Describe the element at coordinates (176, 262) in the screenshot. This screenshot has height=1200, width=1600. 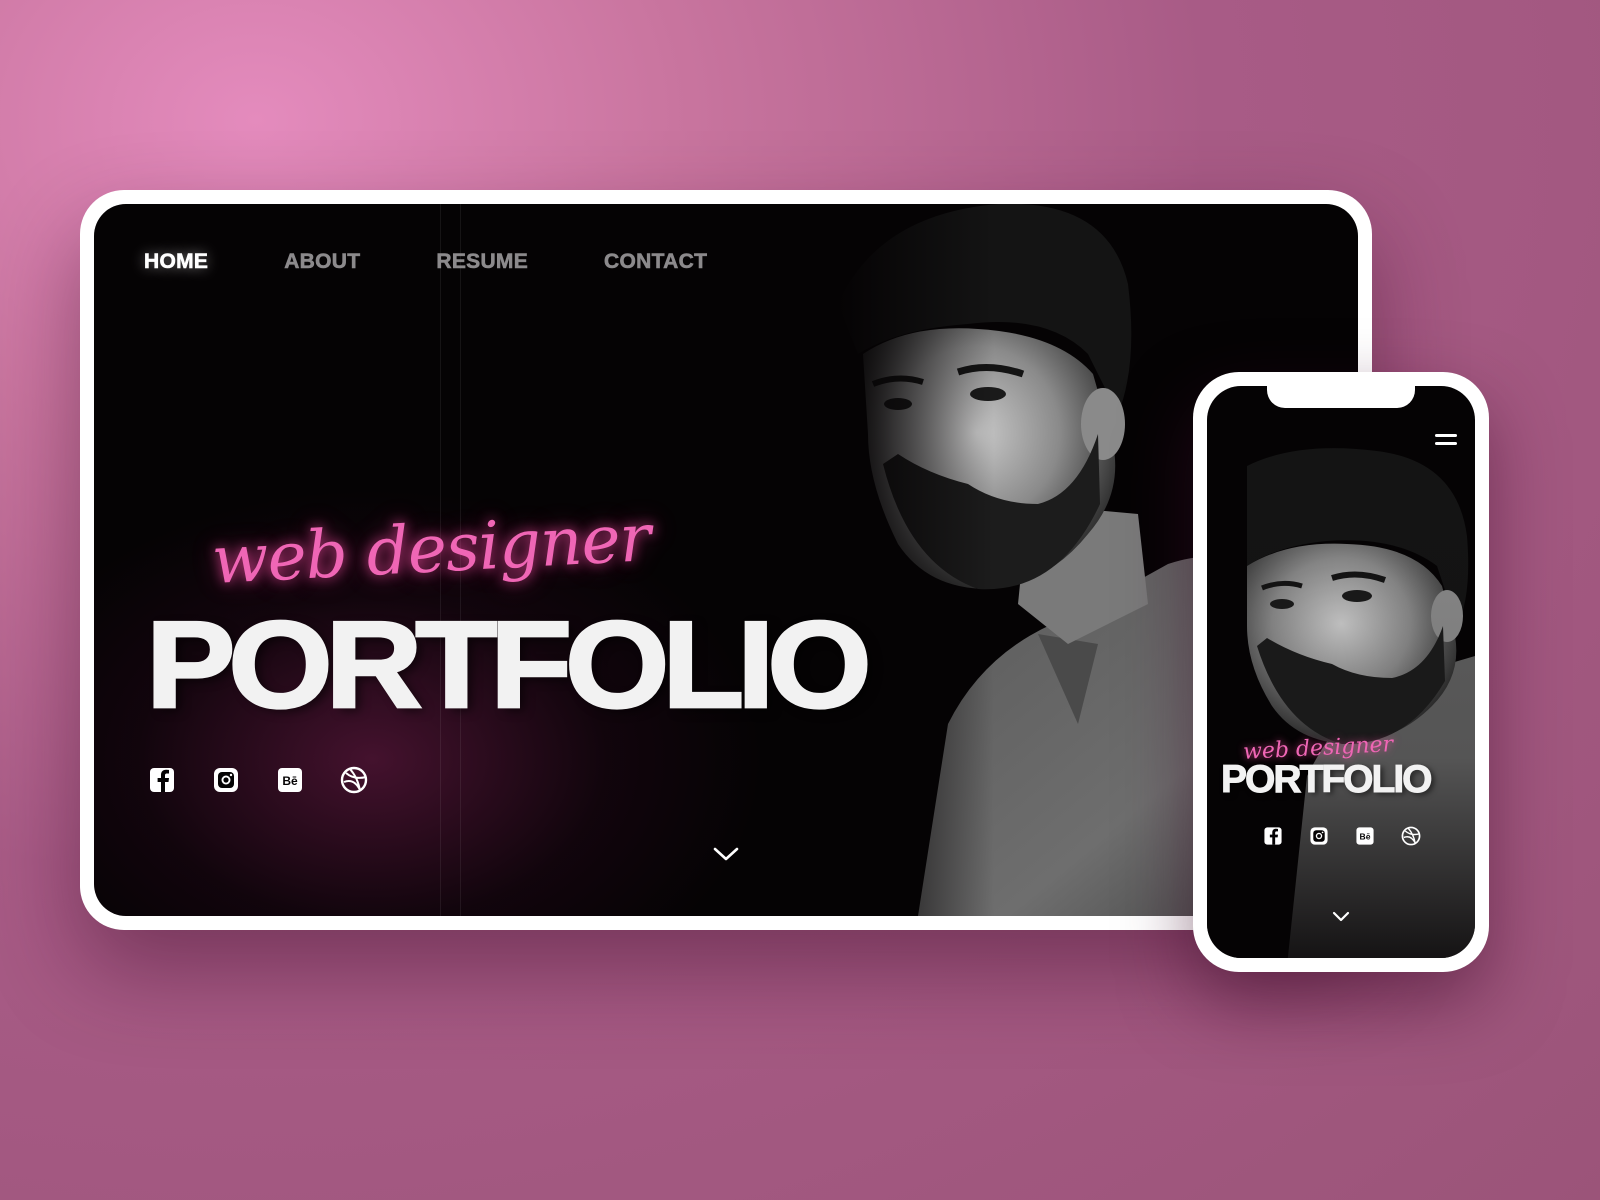
I see `nav-home: HOME` at that location.